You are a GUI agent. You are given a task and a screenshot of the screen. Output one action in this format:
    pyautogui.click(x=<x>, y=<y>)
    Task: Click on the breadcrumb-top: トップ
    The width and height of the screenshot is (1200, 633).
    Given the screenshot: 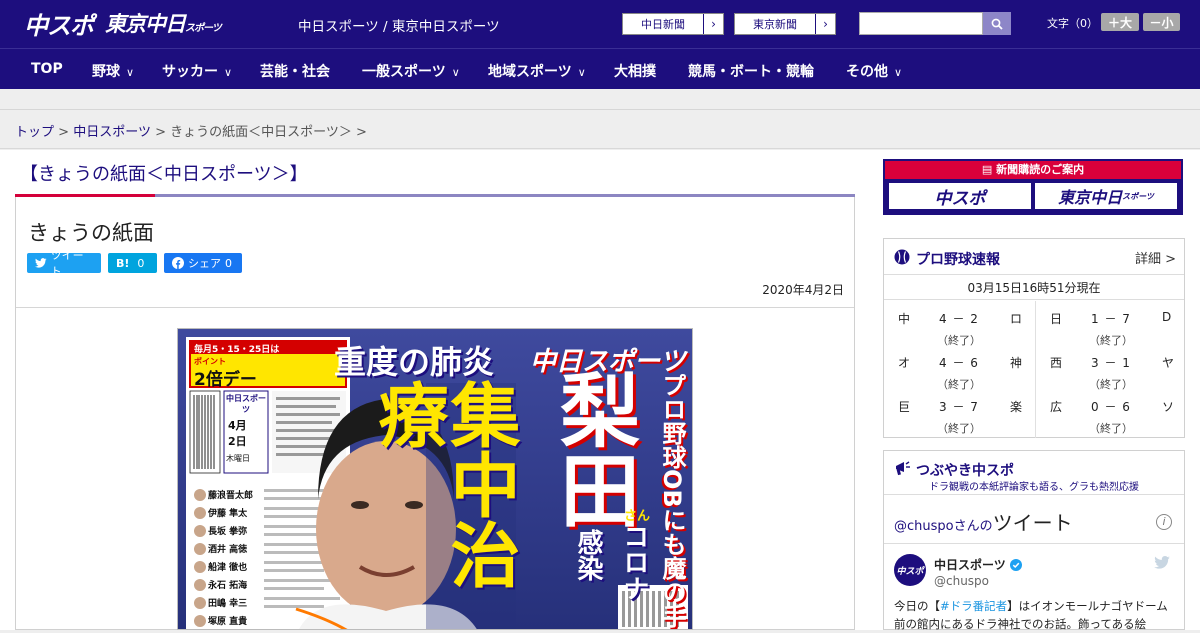 What is the action you would take?
    pyautogui.click(x=34, y=132)
    